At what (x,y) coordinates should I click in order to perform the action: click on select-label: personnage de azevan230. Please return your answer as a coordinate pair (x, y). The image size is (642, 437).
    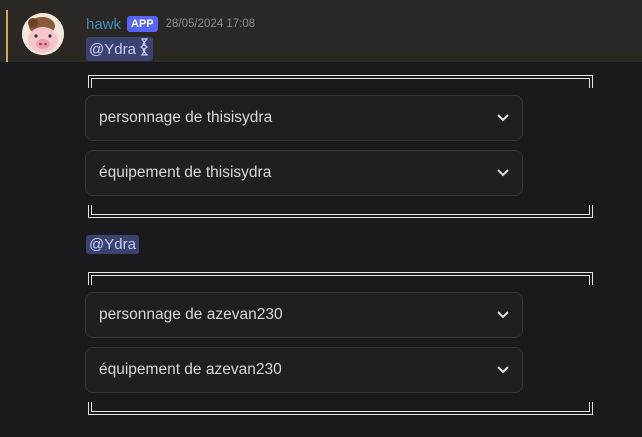
    Looking at the image, I should click on (191, 314).